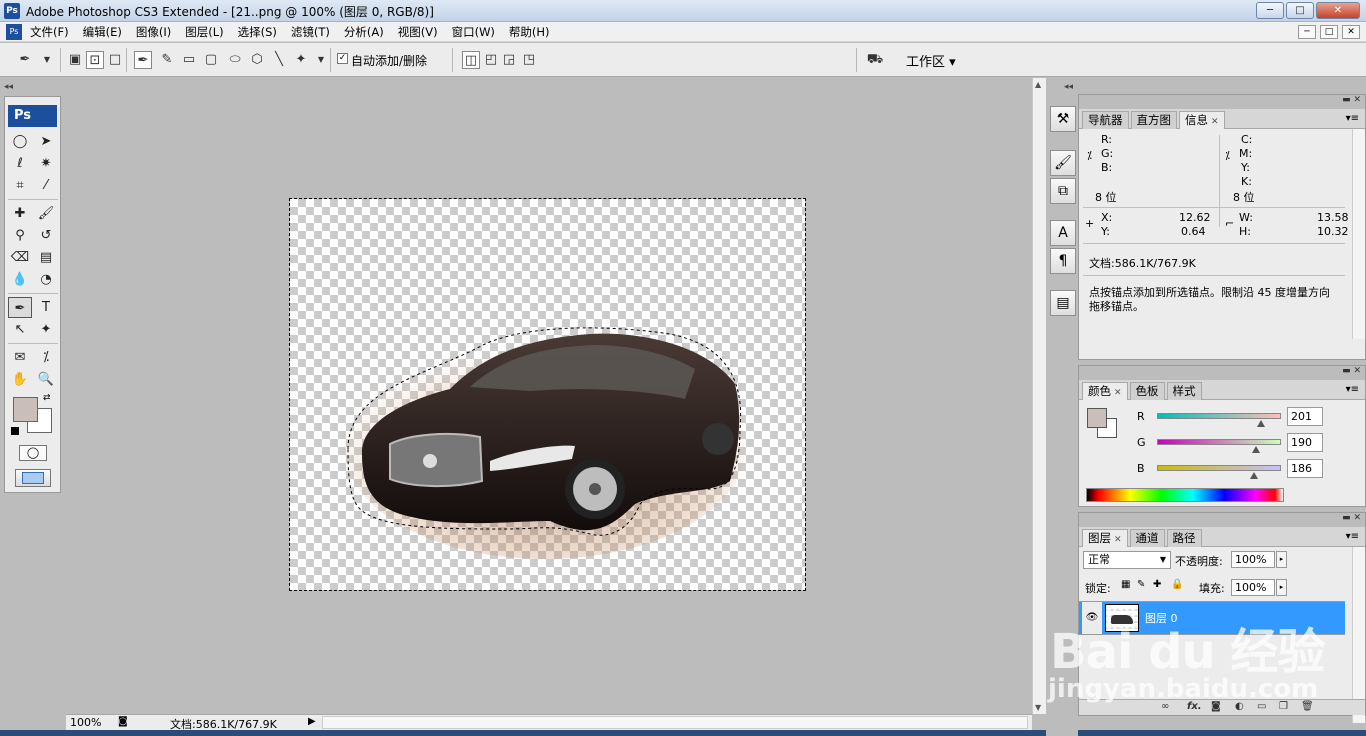 The width and height of the screenshot is (1366, 736). What do you see at coordinates (8, 87) in the screenshot?
I see `collapse-toolbox-icon: ◂◂` at bounding box center [8, 87].